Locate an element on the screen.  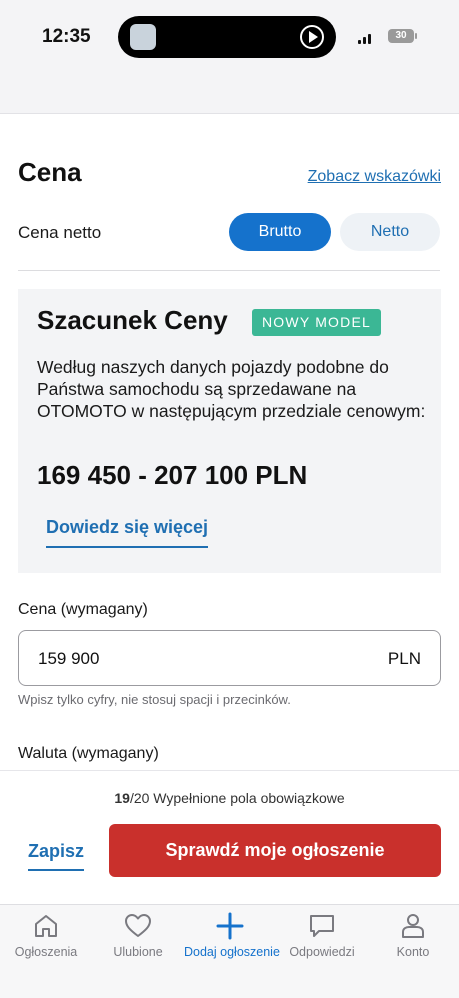
net-price-label: Cena netto is located at coordinates (60, 232).